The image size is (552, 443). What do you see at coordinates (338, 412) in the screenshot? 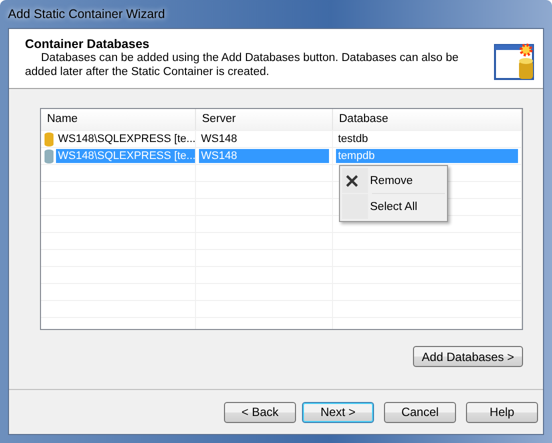
I see `wizard-button: Next >` at bounding box center [338, 412].